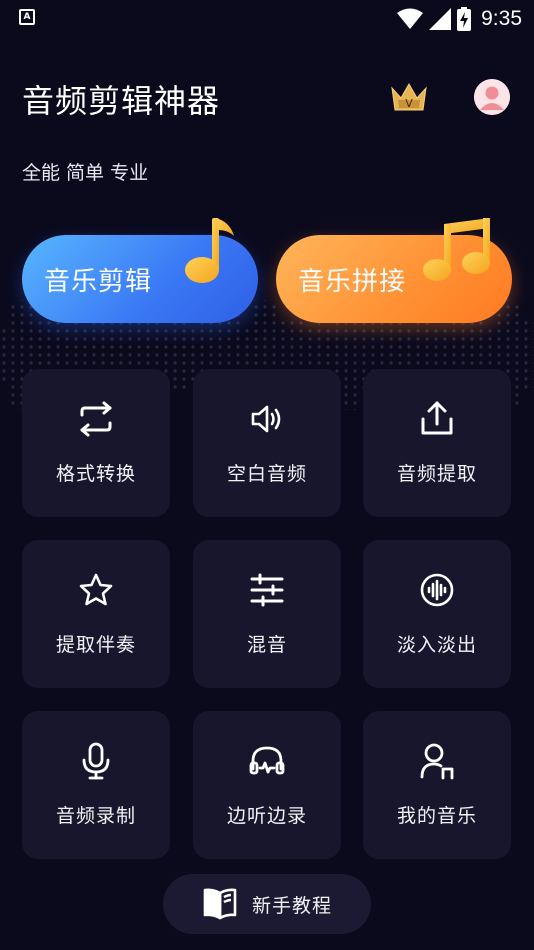  I want to click on tile-label: 我的音乐, so click(436, 816).